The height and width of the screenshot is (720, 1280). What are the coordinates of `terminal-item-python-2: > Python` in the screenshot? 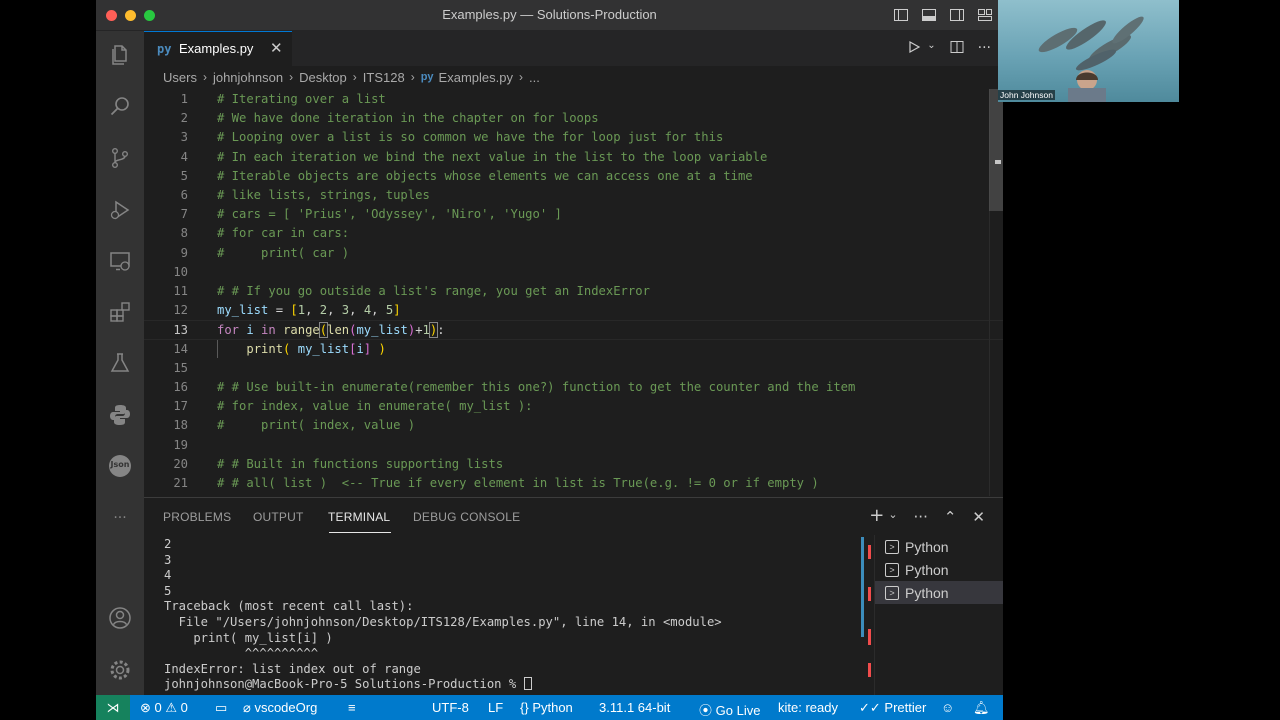 It's located at (939, 569).